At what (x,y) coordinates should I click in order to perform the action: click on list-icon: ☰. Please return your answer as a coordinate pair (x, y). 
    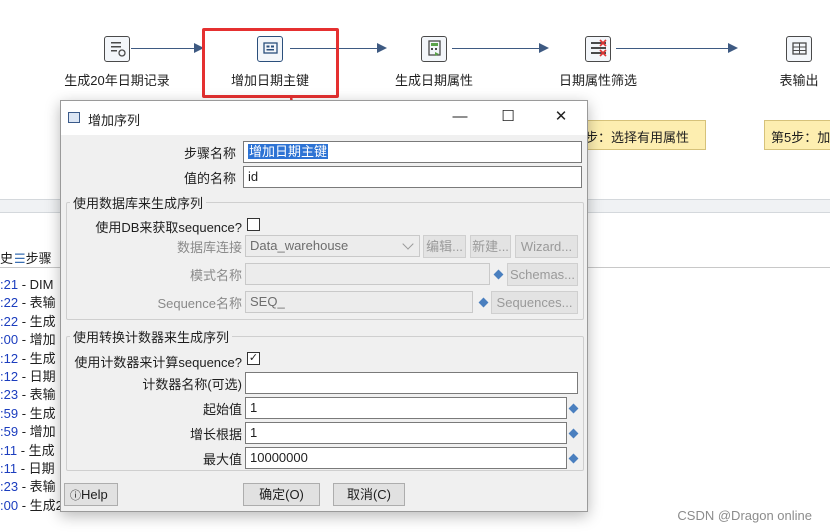
    Looking at the image, I should click on (20, 258).